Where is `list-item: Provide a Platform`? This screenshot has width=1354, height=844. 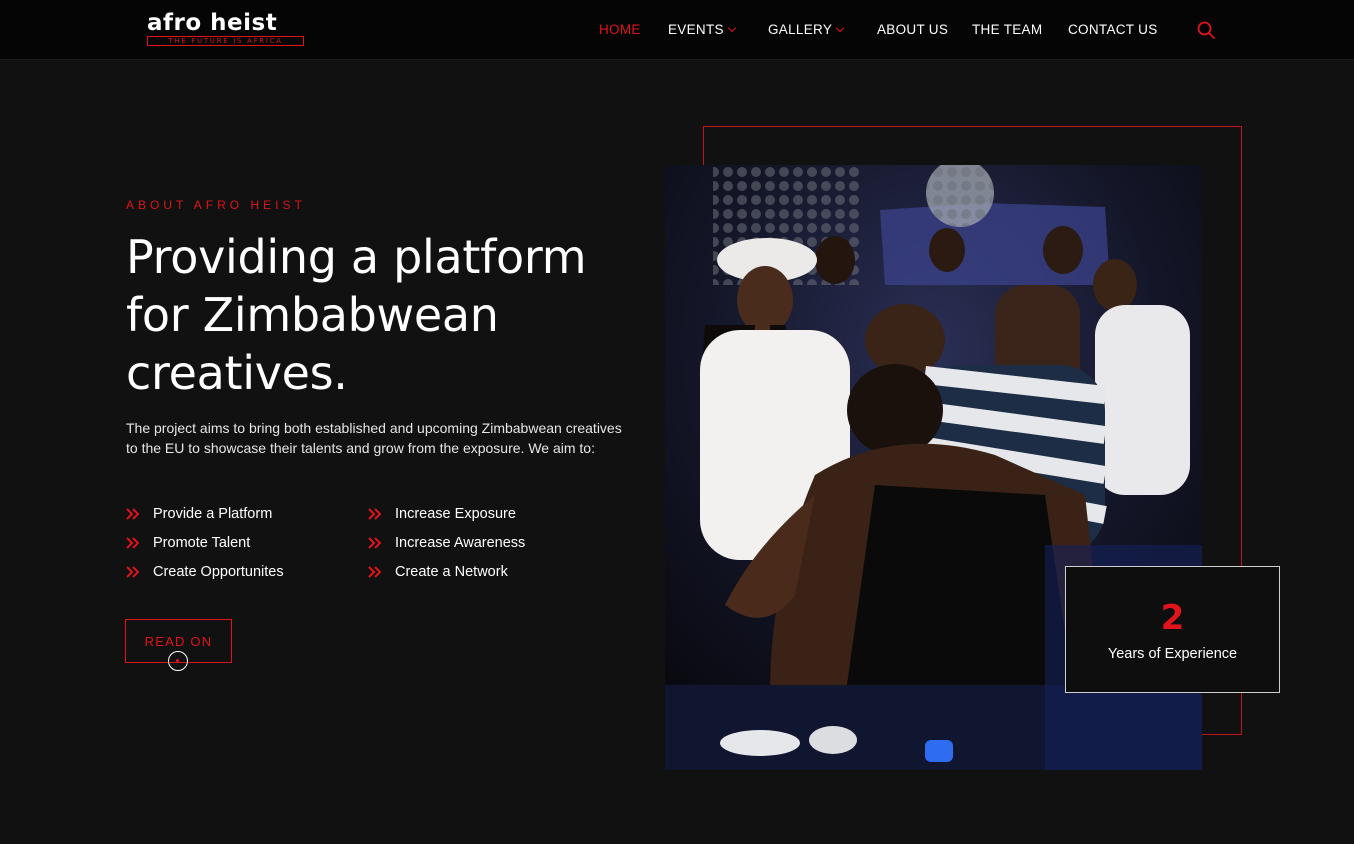
list-item: Provide a Platform is located at coordinates (199, 514).